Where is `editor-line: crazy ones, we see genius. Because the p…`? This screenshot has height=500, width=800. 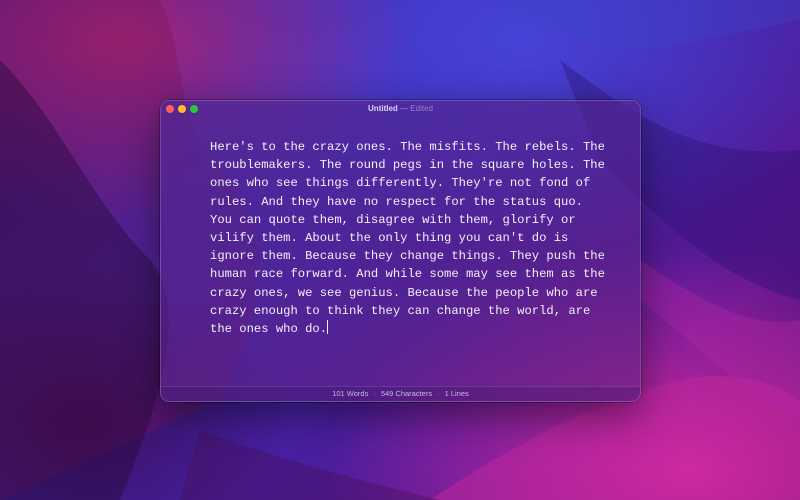
editor-line: crazy ones, we see genius. Because the p… is located at coordinates (404, 292).